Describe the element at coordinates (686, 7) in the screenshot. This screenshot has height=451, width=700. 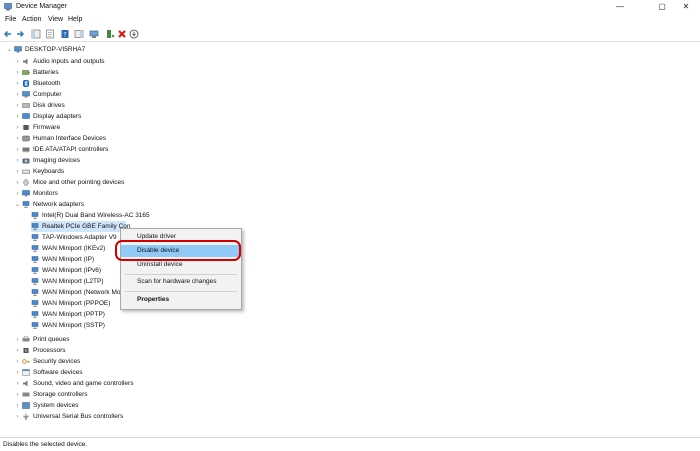
I see `close-button: ✕` at that location.